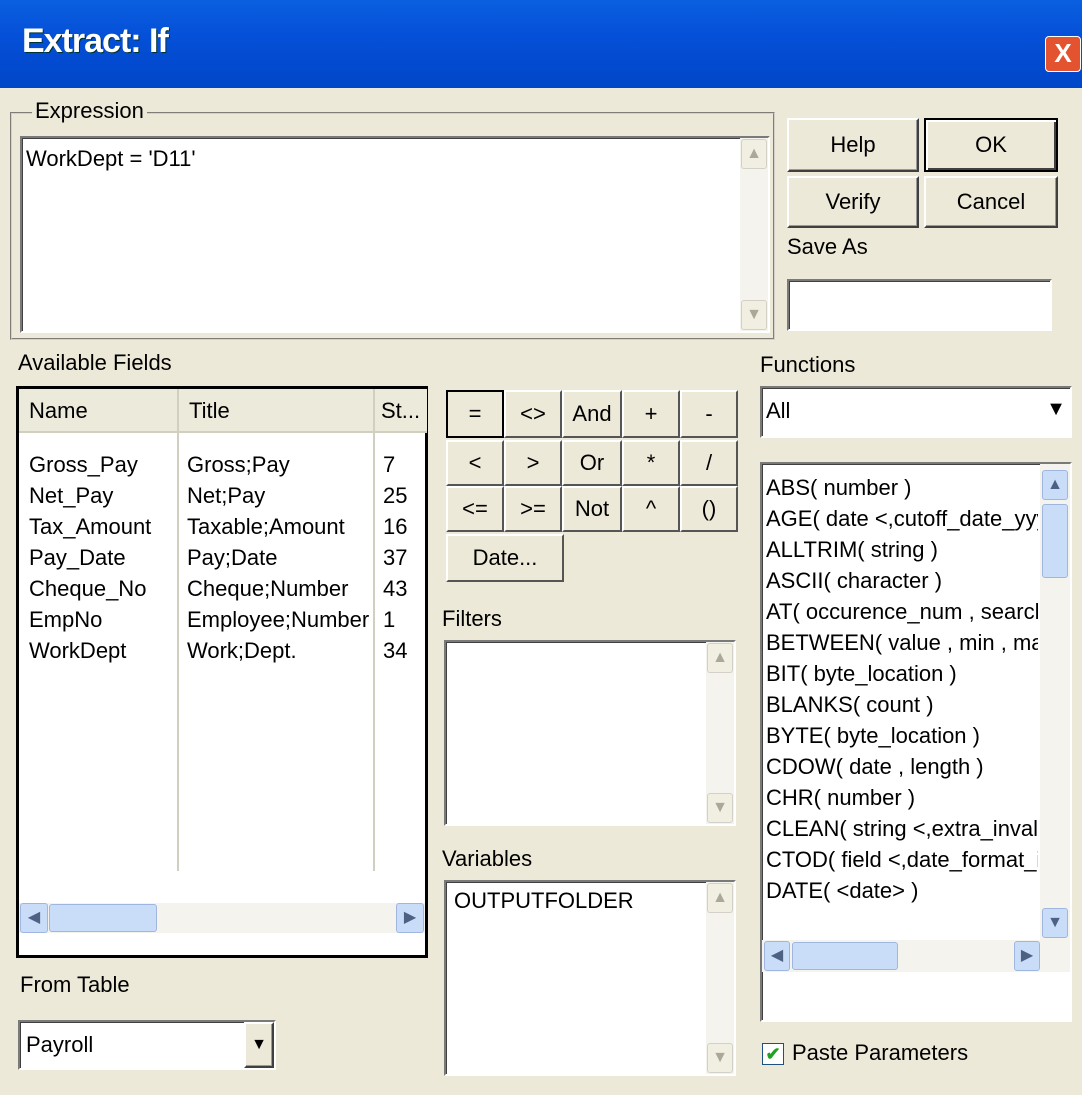 This screenshot has height=1095, width=1082. What do you see at coordinates (900, 859) in the screenshot?
I see `function-item: CTOD( field <,date_format_if_nc` at bounding box center [900, 859].